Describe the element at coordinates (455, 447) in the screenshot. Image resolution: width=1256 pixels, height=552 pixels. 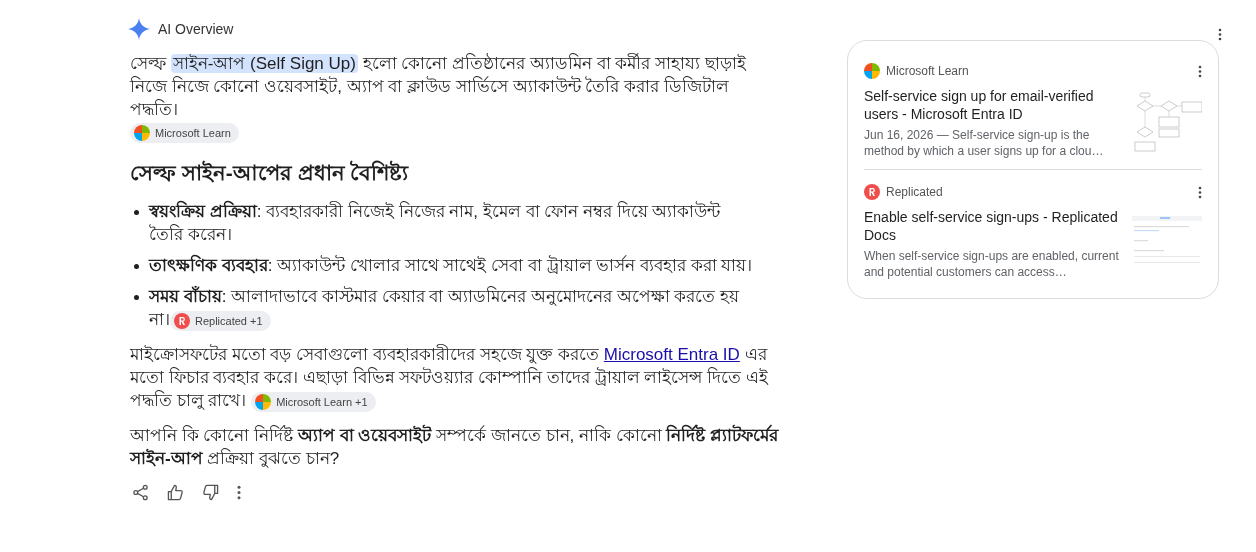
I see `question-paragraph: আপনি কি কোনো নির্দিষ্ট অ্যাপ বা ওয়েবসাইট সম্পর্কে জানতে চান, নাকি কোনো নির্দিষ্ট প্ল্যাটফর্মের সাইন-আপ প্রক্রিয়া বুঝতে চান?` at that location.